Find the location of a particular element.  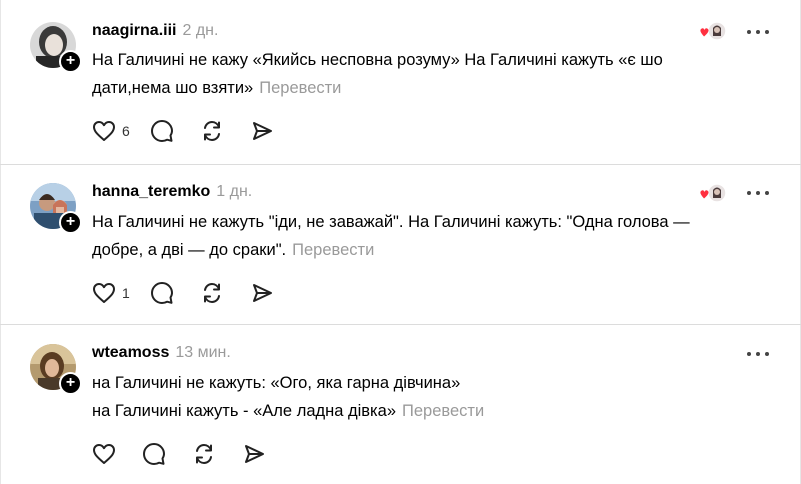

post-actions is located at coordinates (192, 454).